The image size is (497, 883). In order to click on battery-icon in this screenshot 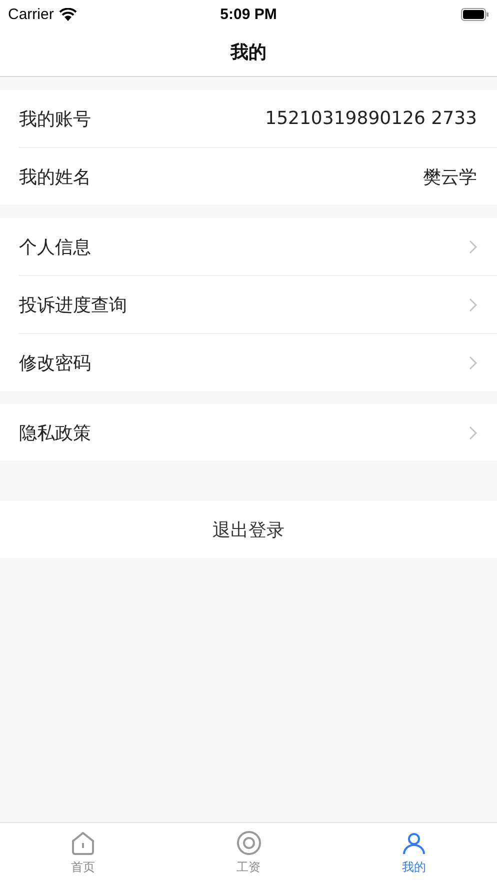, I will do `click(475, 14)`.